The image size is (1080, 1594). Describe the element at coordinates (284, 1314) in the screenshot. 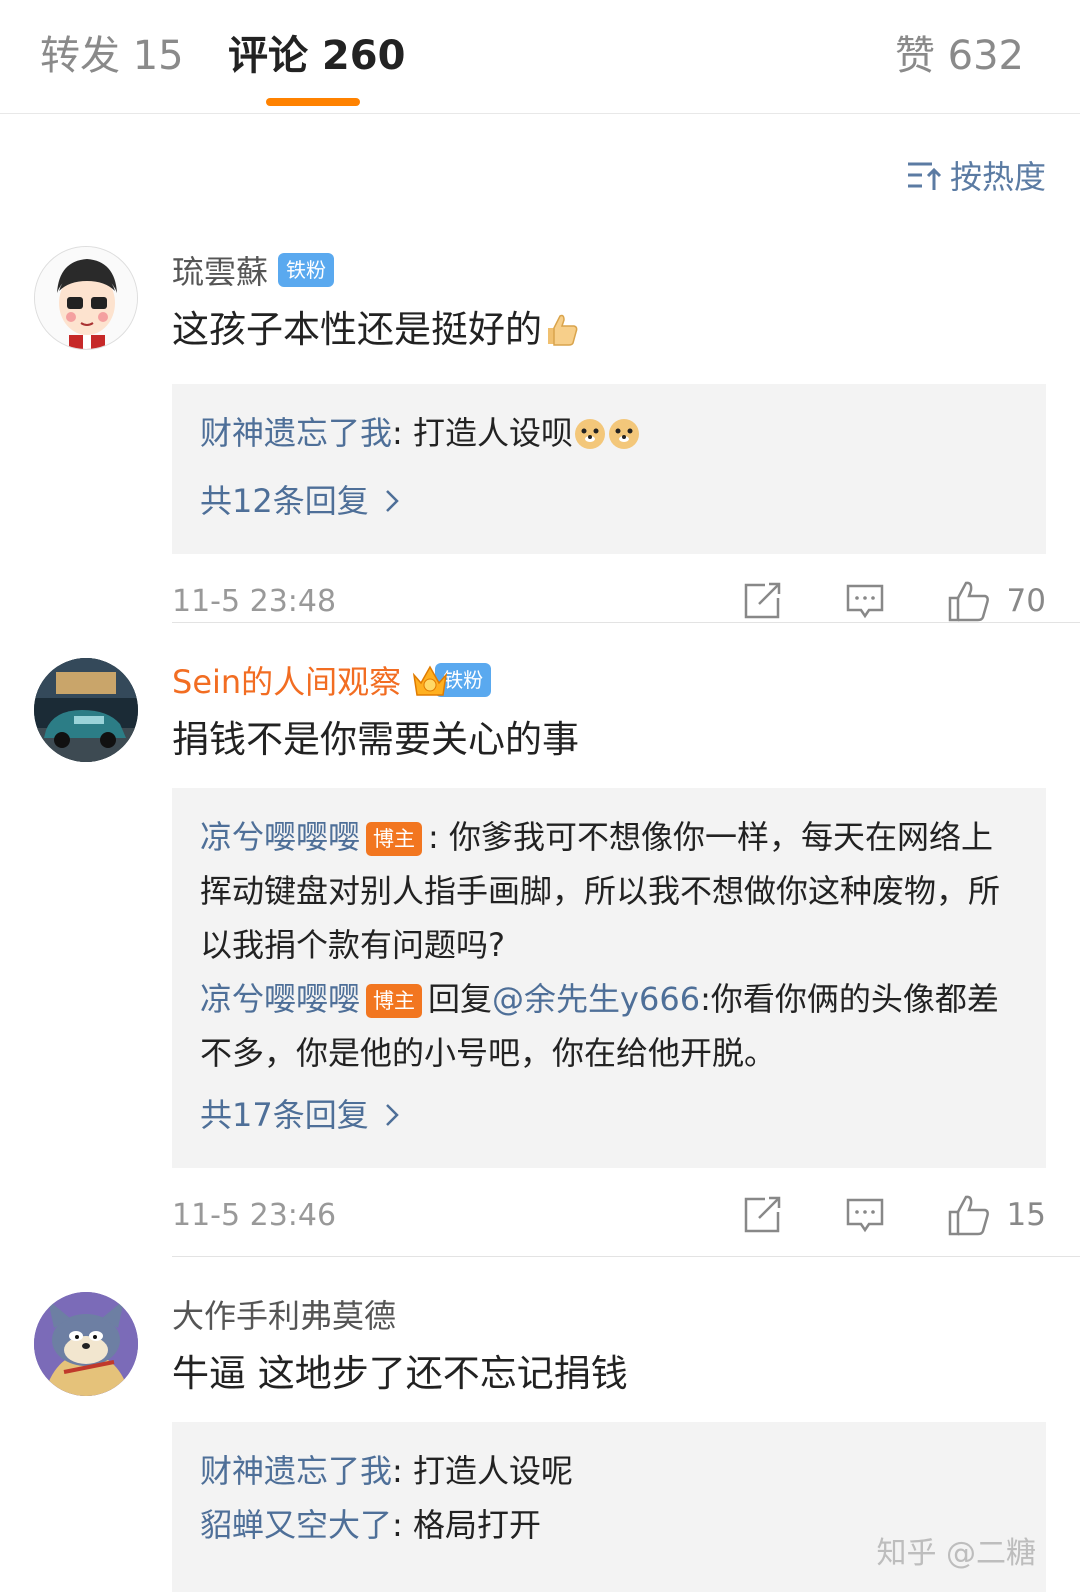

I see `username: 大作手利弗莫德` at that location.